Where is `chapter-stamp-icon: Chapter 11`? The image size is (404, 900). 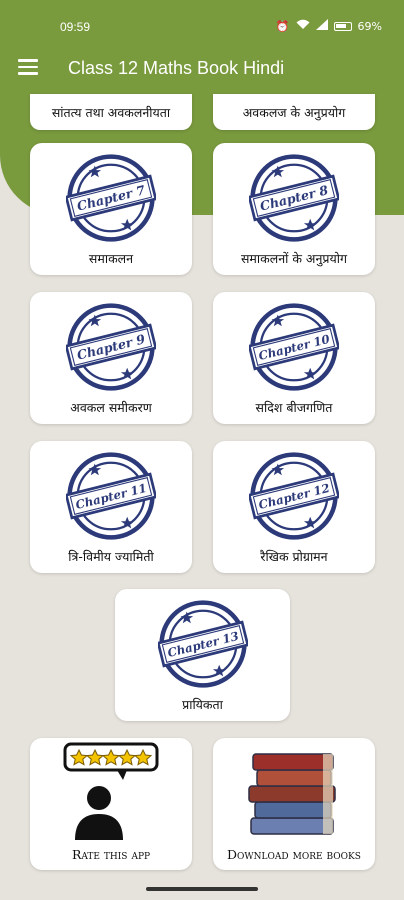
chapter-stamp-icon: Chapter 11 is located at coordinates (111, 496).